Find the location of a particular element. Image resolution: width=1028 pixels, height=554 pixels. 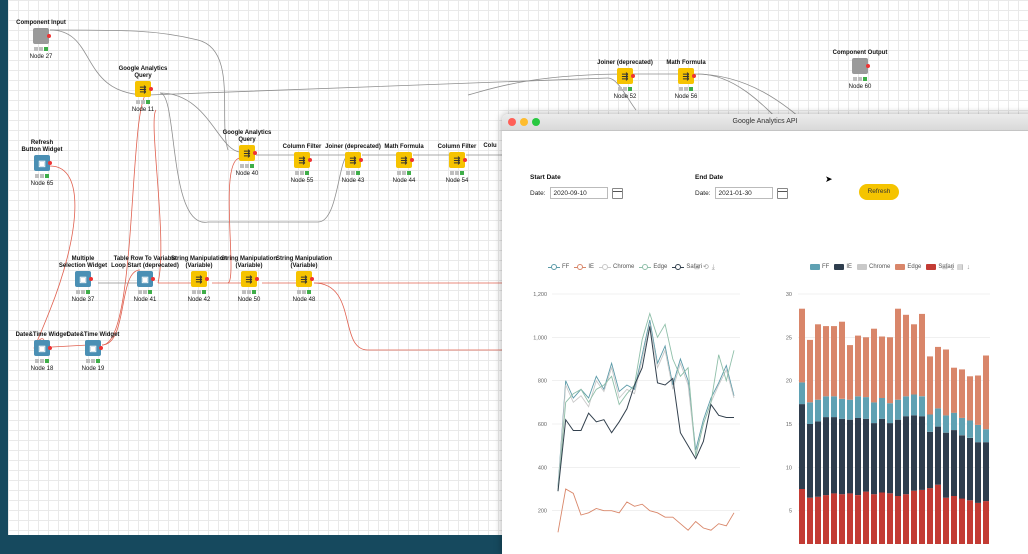

end-date-input: 2021-01-30 is located at coordinates (743, 193).